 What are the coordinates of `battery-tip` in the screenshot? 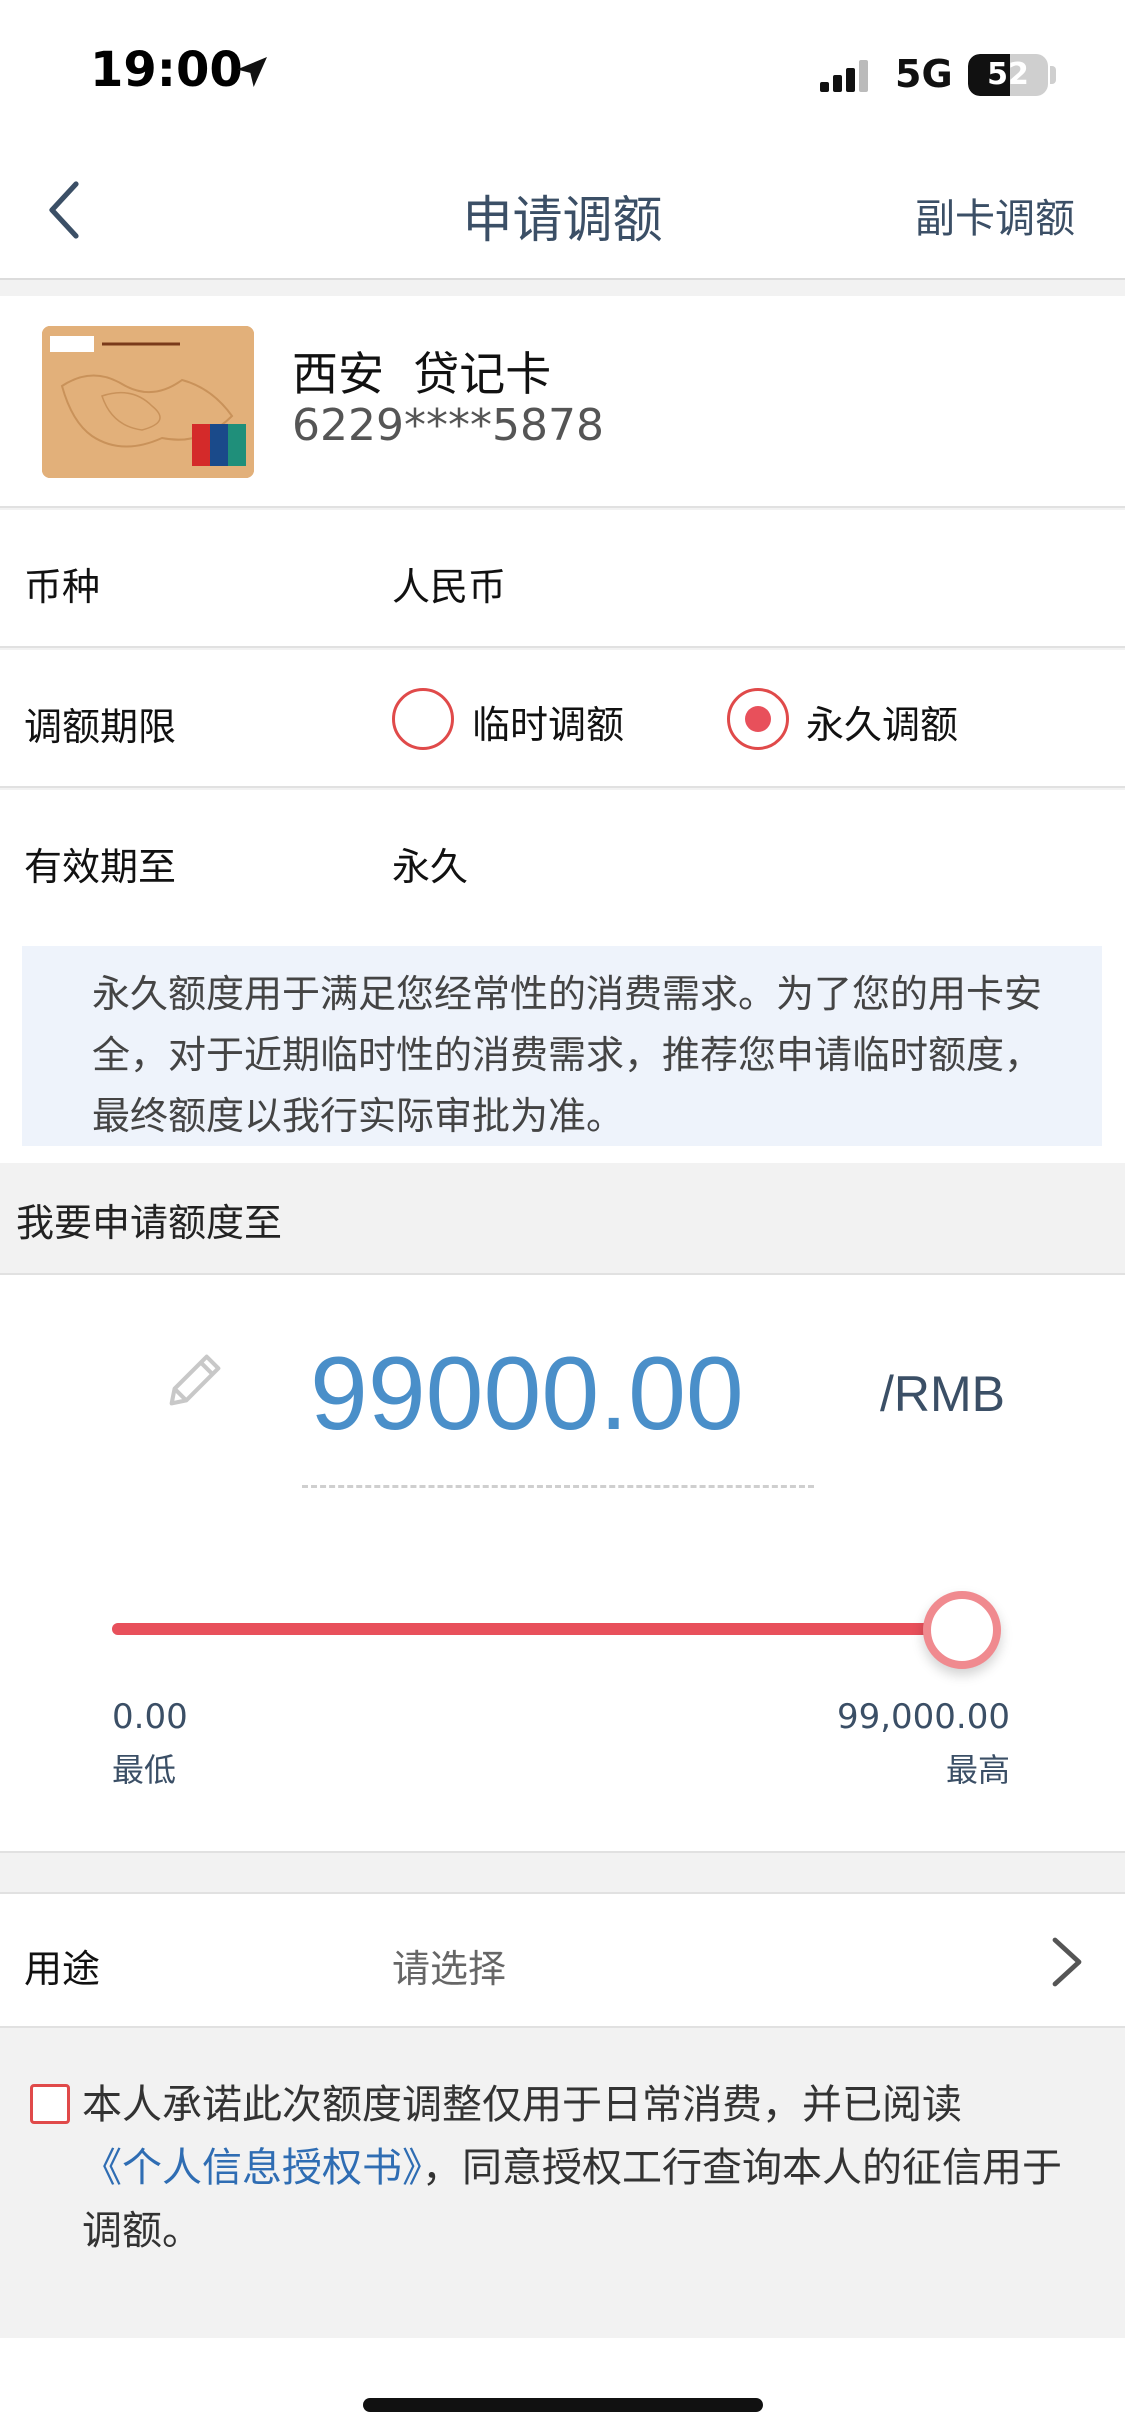 It's located at (1053, 75).